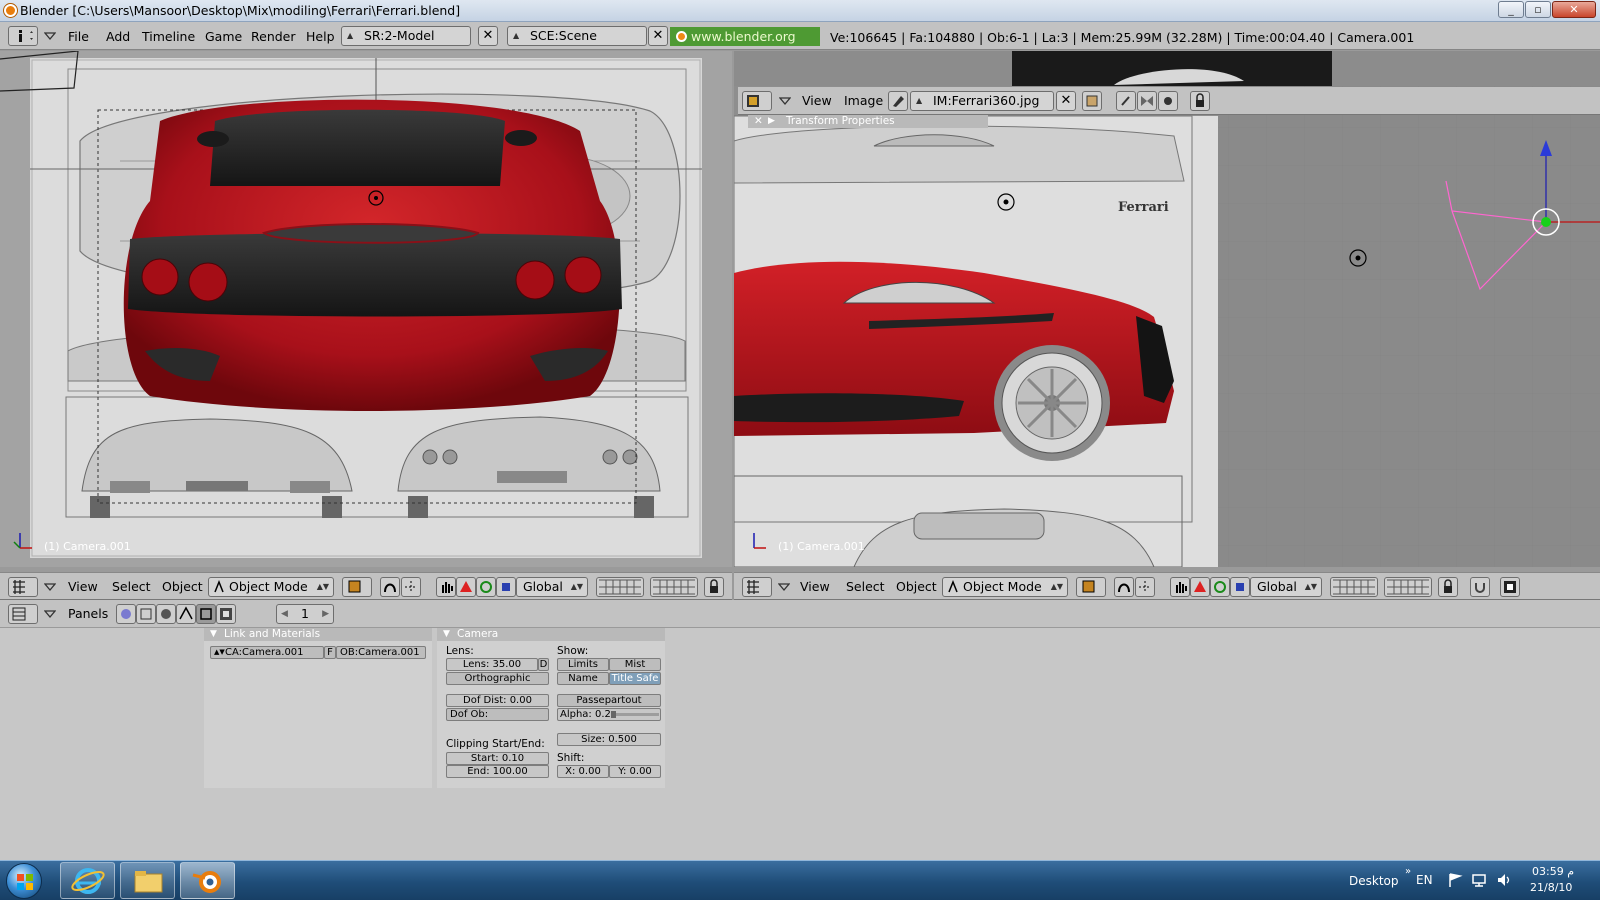 This screenshot has width=1600, height=900. What do you see at coordinates (406, 36) in the screenshot?
I see `screen-select: ▲ SR:2-Model` at bounding box center [406, 36].